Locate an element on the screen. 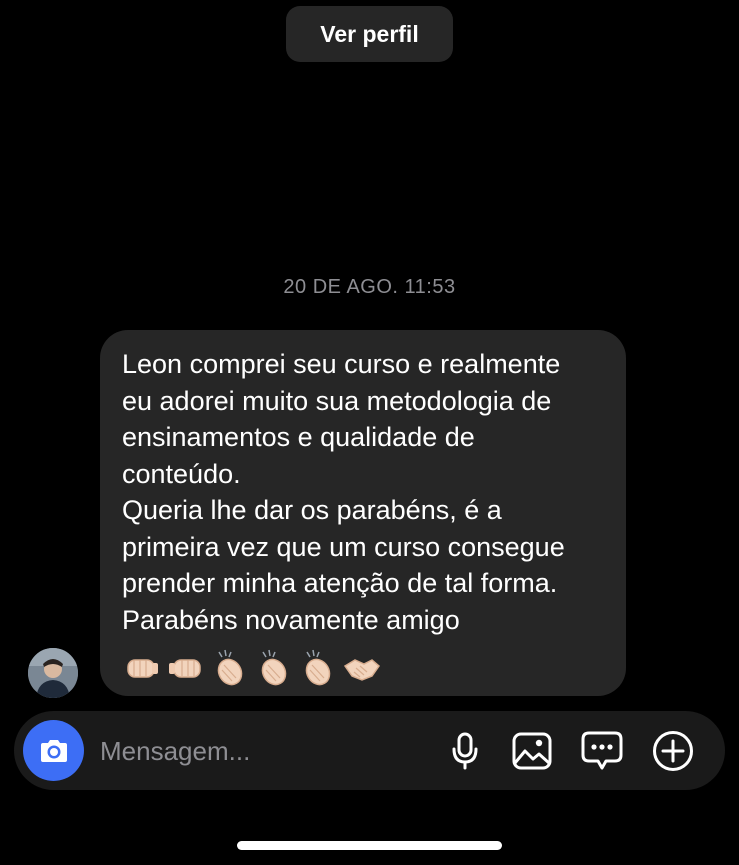  message-line: conteúdo. is located at coordinates (181, 473).